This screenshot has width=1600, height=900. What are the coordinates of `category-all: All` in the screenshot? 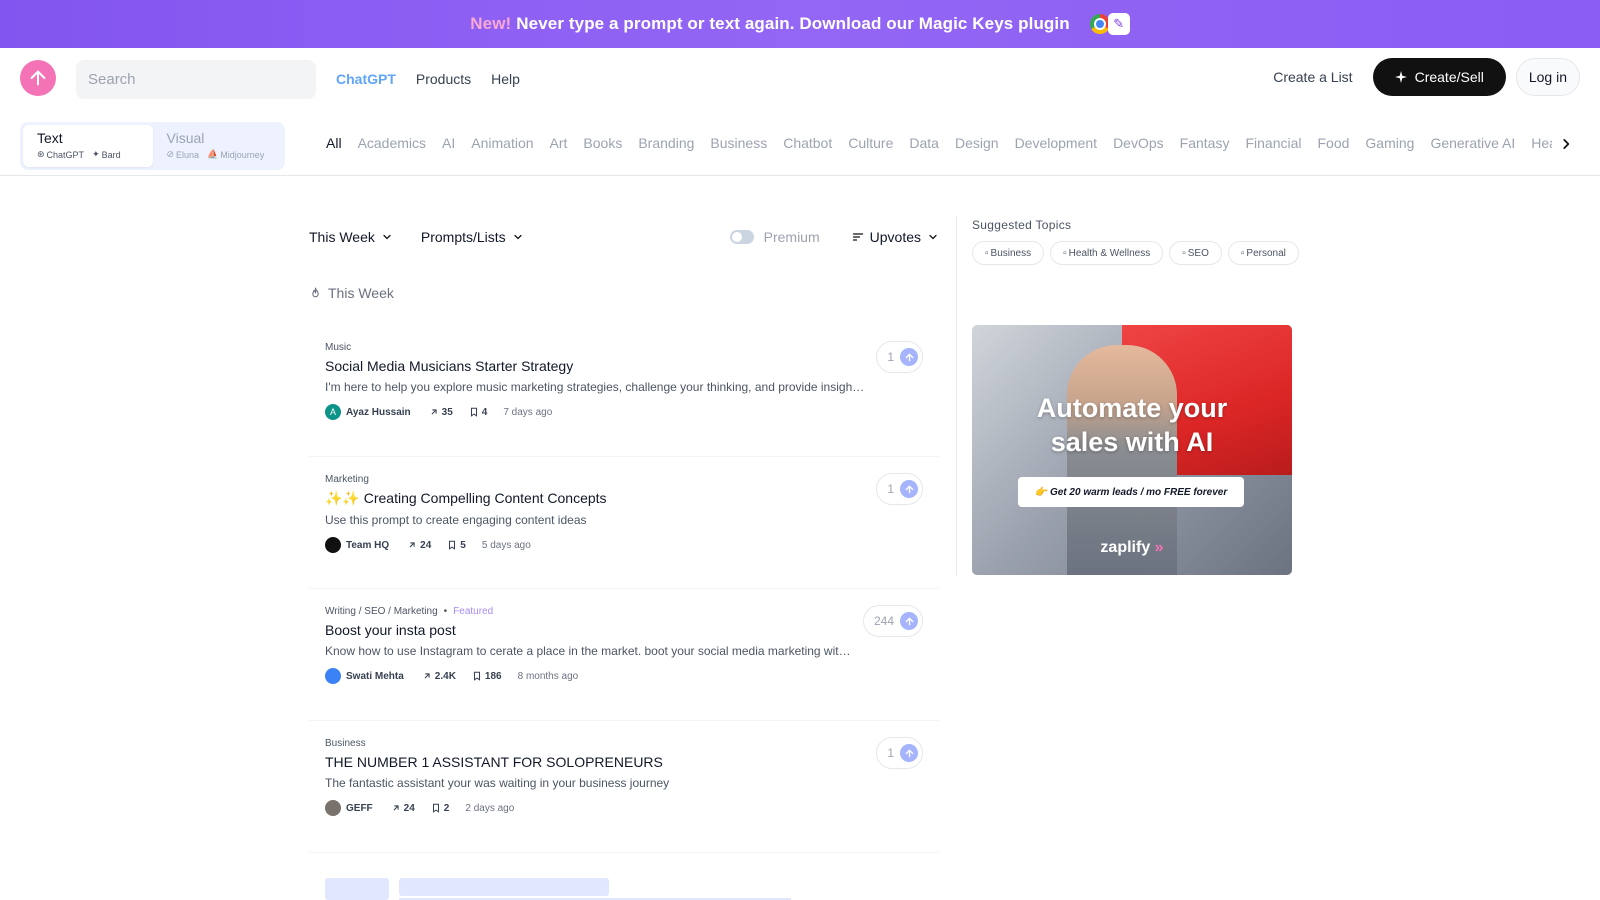 It's located at (334, 143).